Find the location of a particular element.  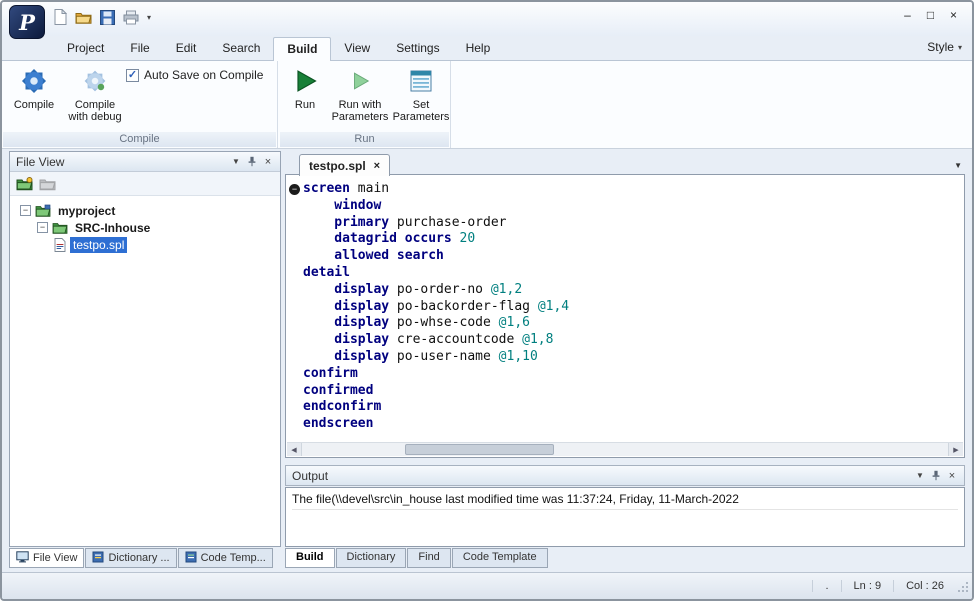

new-folder-icon is located at coordinates (24, 183).